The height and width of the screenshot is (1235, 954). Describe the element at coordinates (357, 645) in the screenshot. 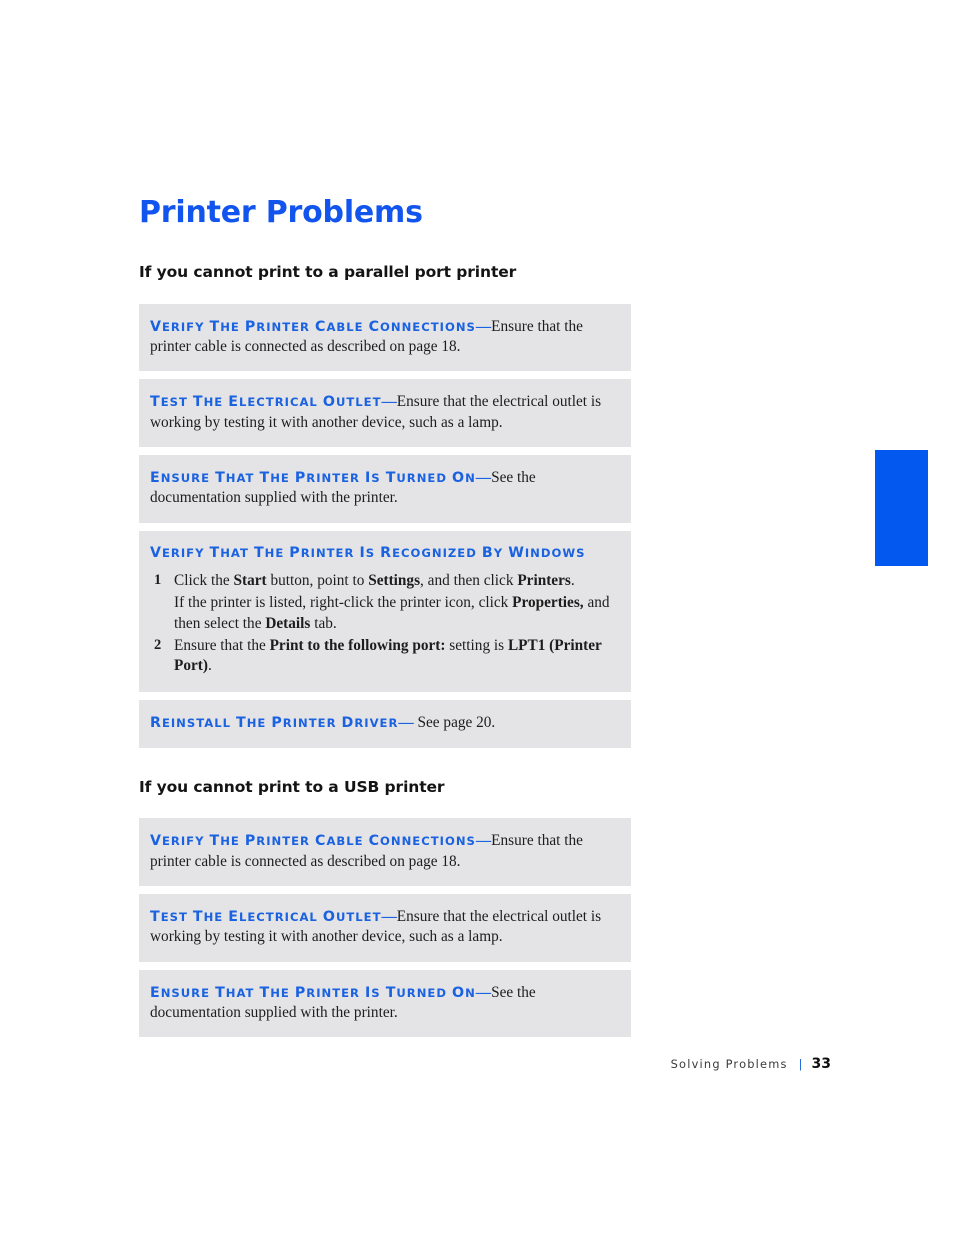

I see `step-bold-port-setting: Print to the following port:` at that location.